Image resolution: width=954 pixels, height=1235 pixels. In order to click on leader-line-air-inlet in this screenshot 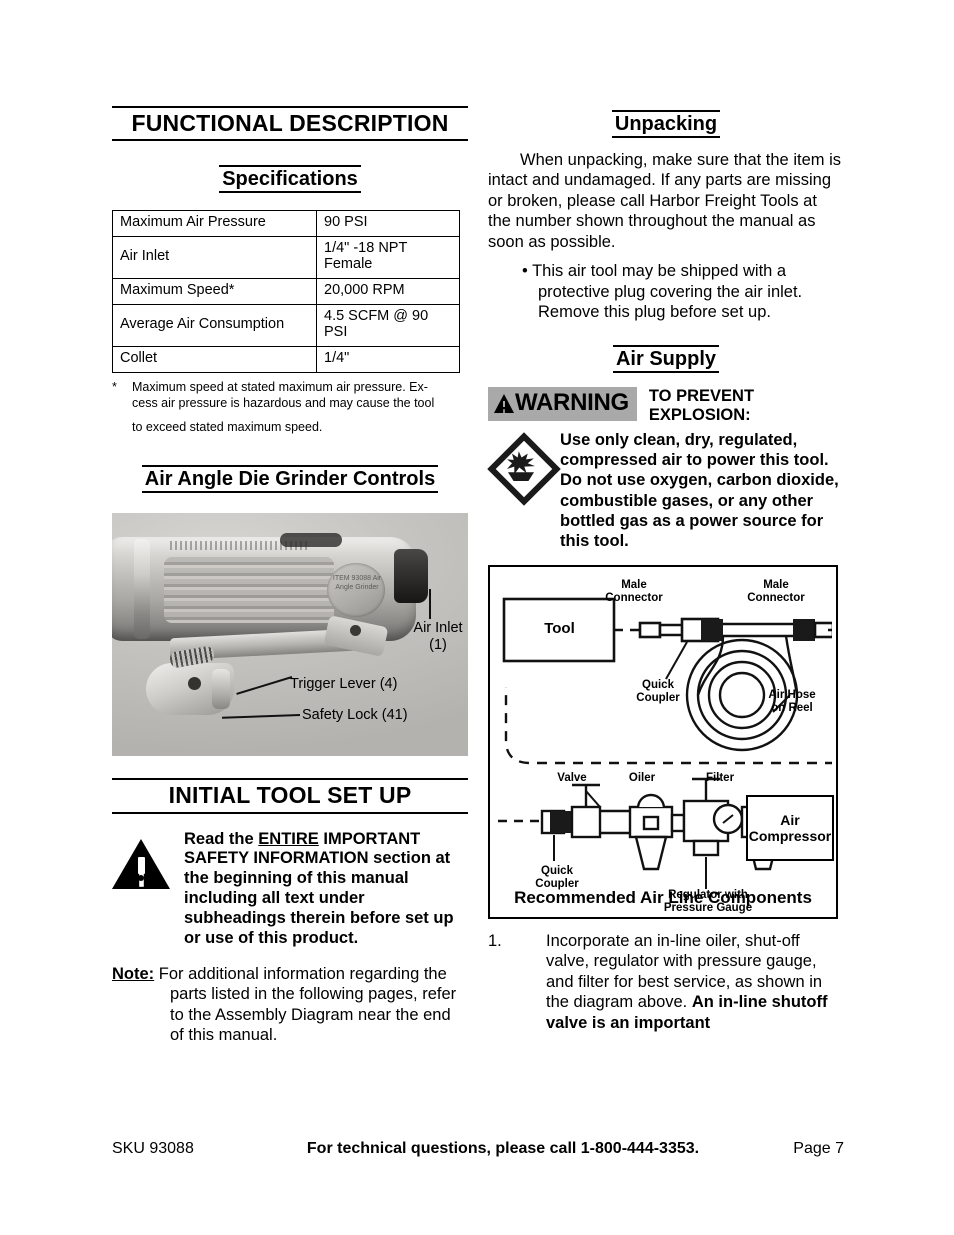, I will do `click(430, 604)`.